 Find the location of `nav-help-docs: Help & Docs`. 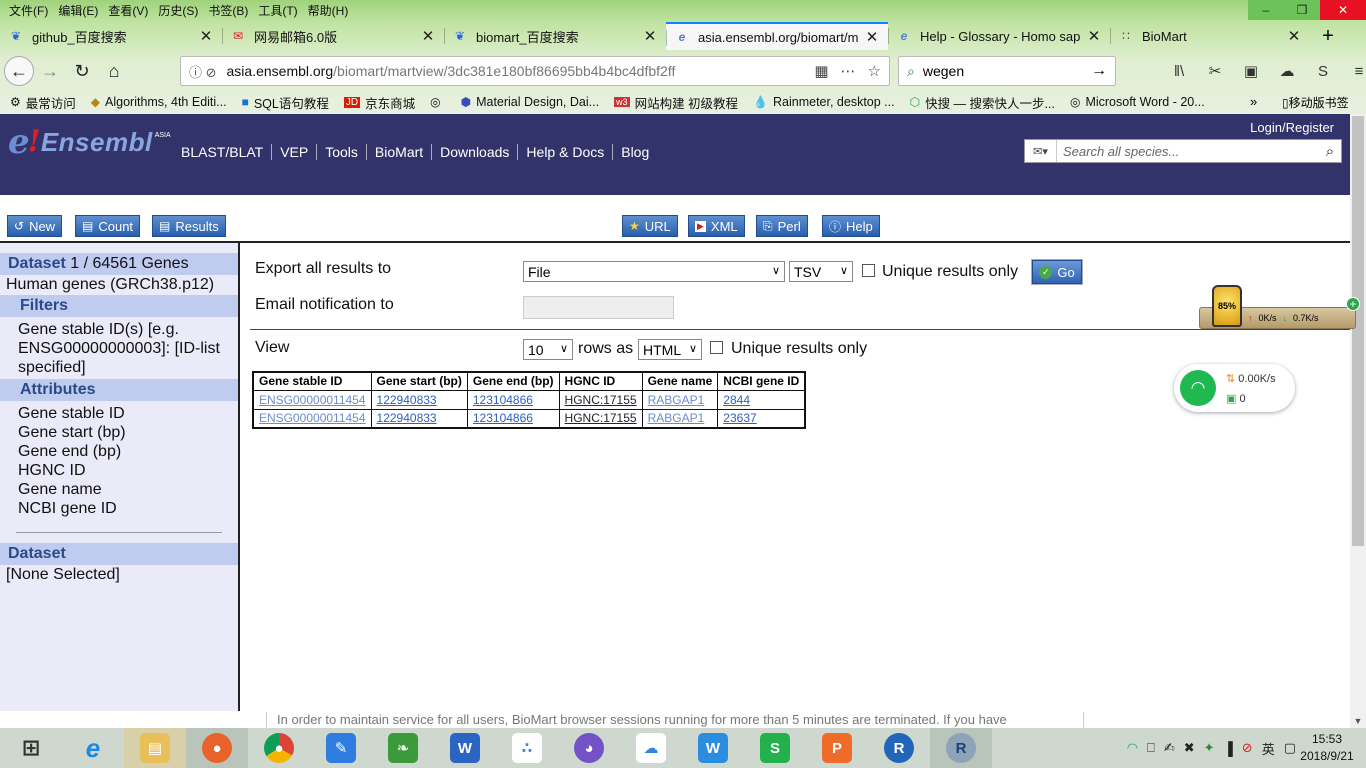

nav-help-docs: Help & Docs is located at coordinates (564, 152).